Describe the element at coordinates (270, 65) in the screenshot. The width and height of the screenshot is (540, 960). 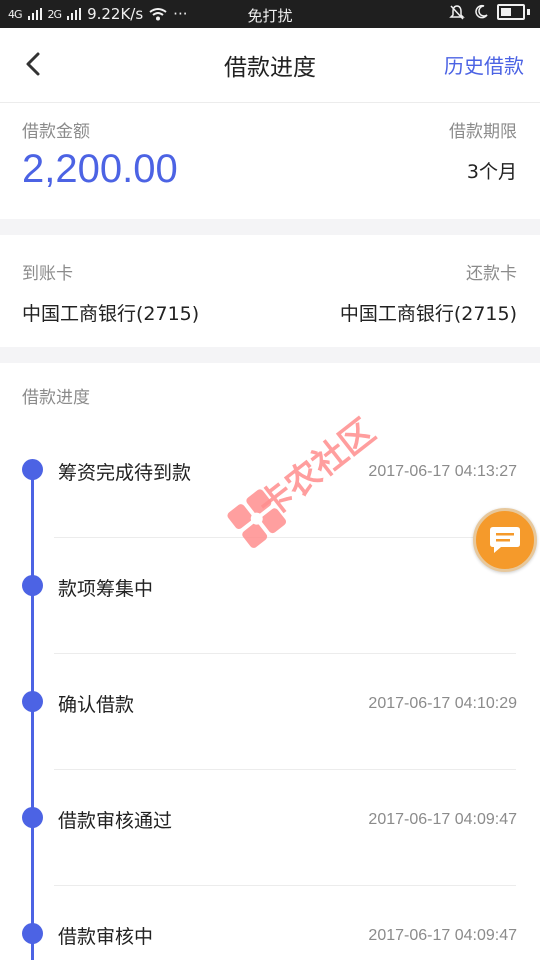
I see `nav-bar: 借款进度 历史借款` at that location.